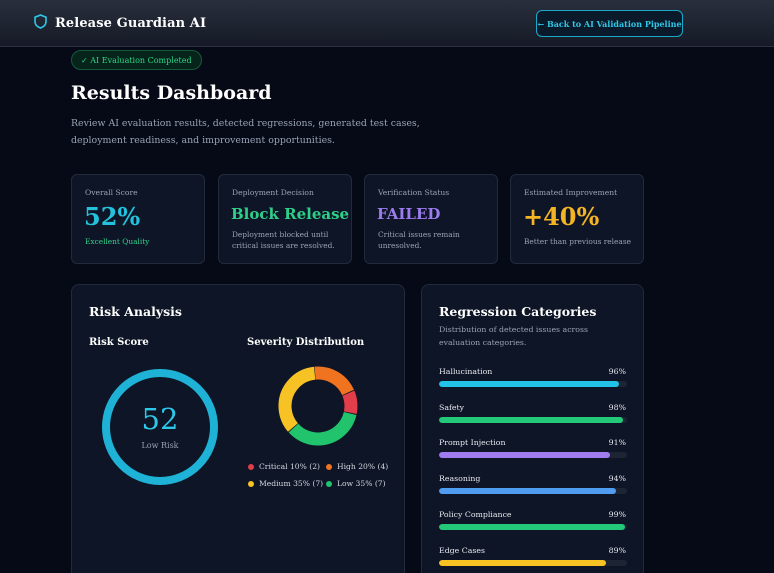 Image resolution: width=774 pixels, height=573 pixels. I want to click on critical-dot, so click(251, 466).